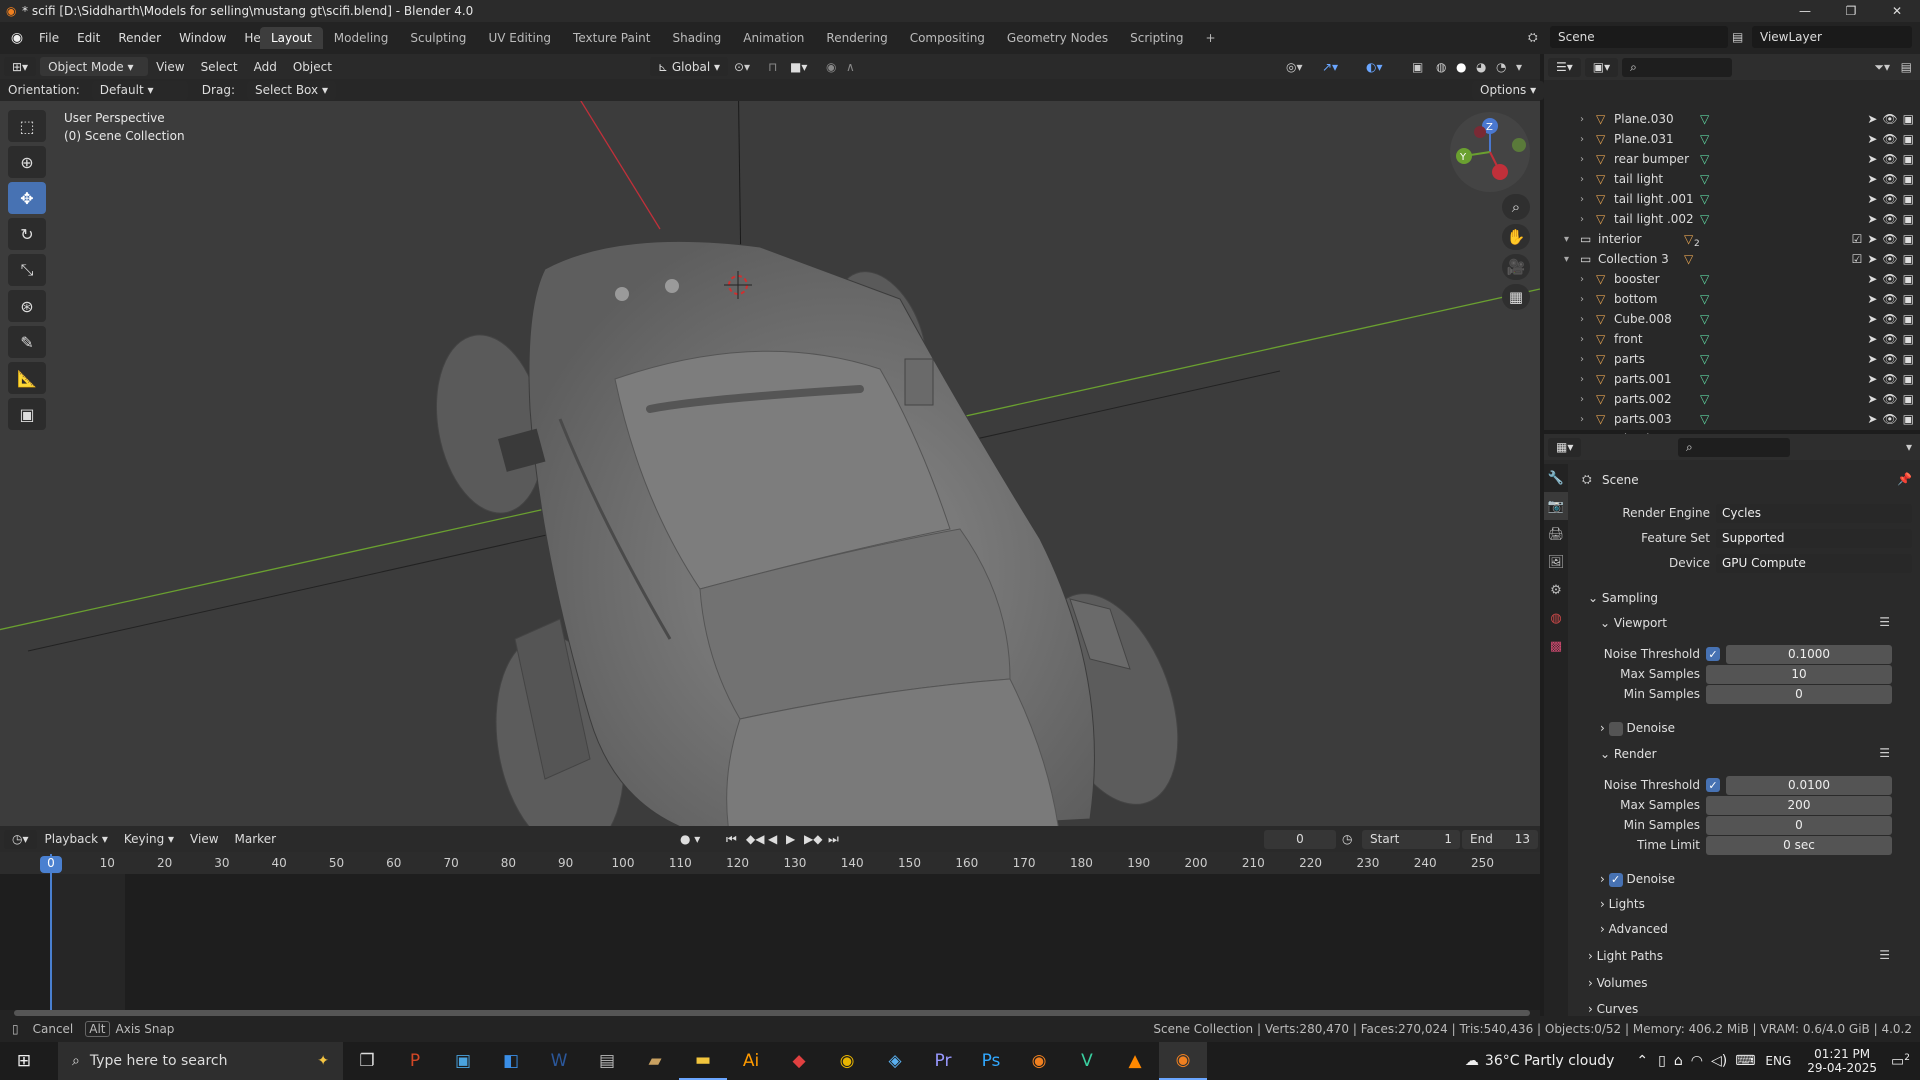 The width and height of the screenshot is (1920, 1080). Describe the element at coordinates (1884, 753) in the screenshot. I see `render-presets-icon: ☰` at that location.